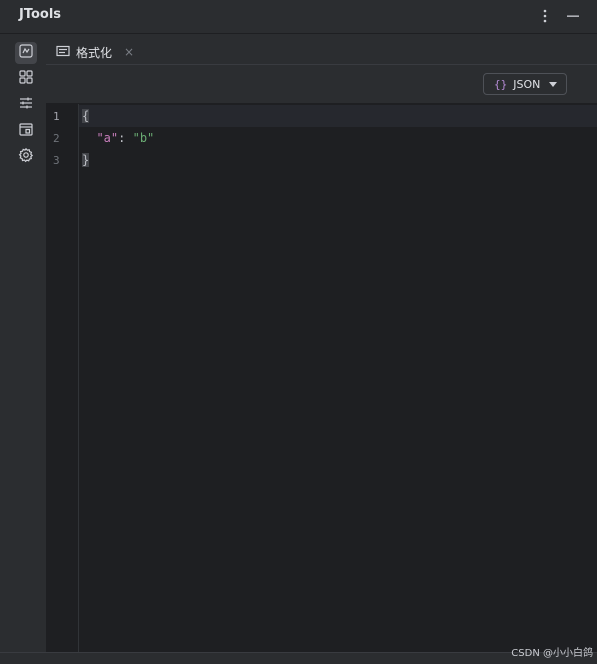 This screenshot has width=597, height=664. I want to click on code-line: "a": "b", so click(118, 138).